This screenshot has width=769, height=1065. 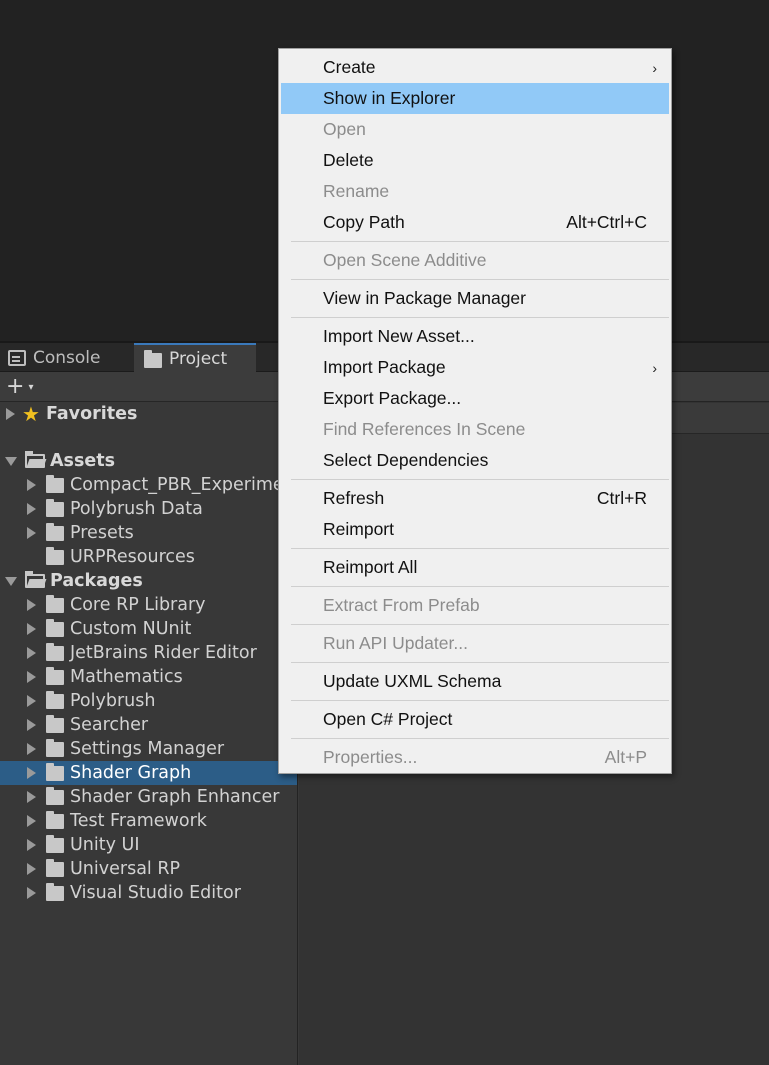 I want to click on tree-item-package: Searcher, so click(x=148, y=725).